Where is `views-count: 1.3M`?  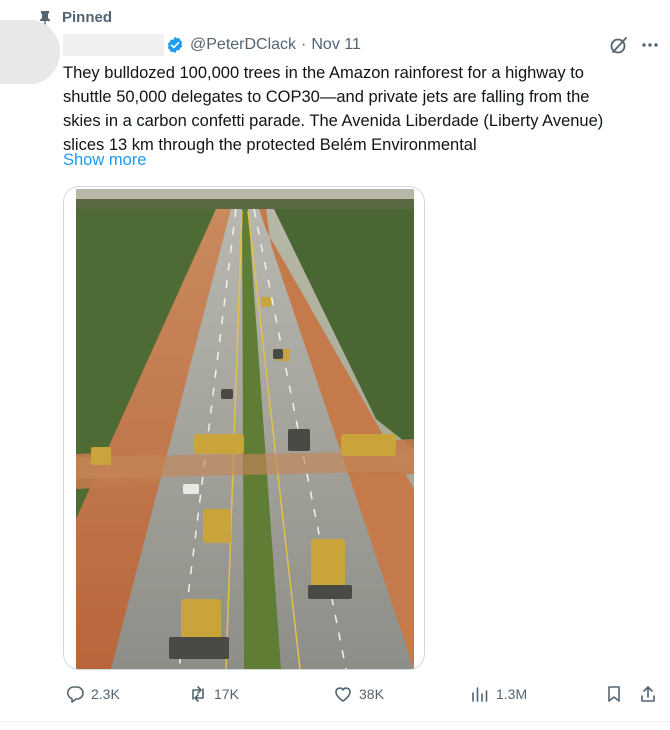 views-count: 1.3M is located at coordinates (512, 694).